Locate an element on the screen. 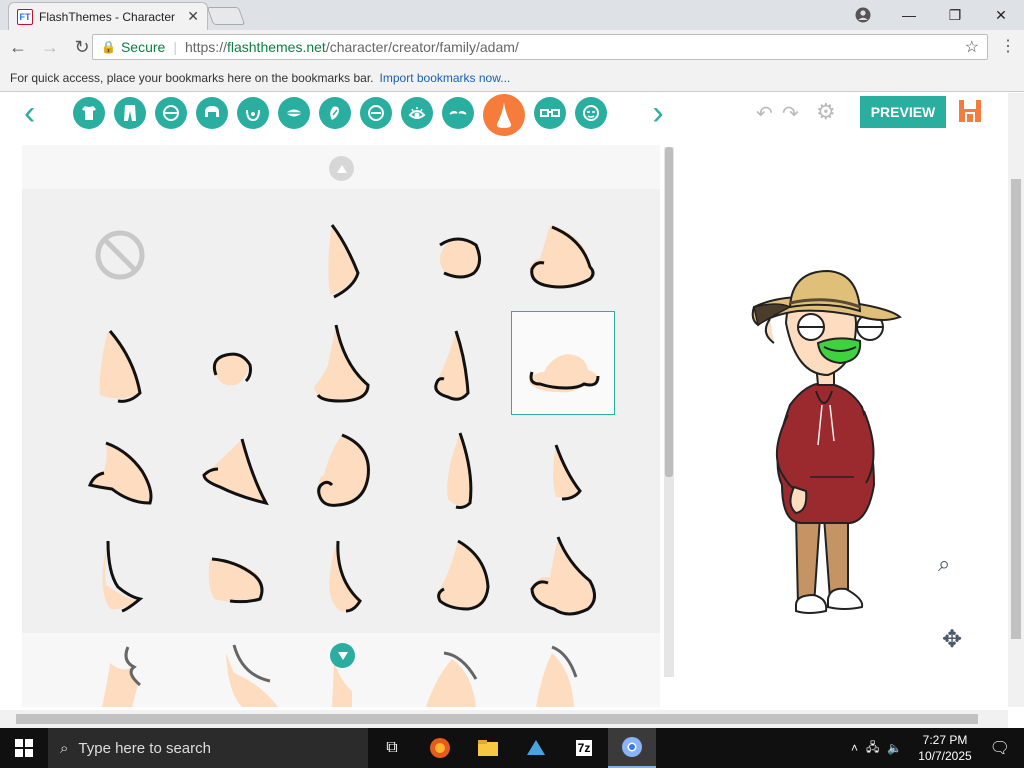  page-scrollbar-vertical-thumb is located at coordinates (1016, 409).